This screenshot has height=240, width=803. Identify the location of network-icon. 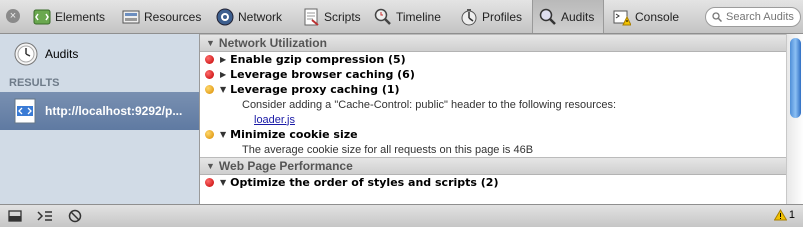
(225, 17).